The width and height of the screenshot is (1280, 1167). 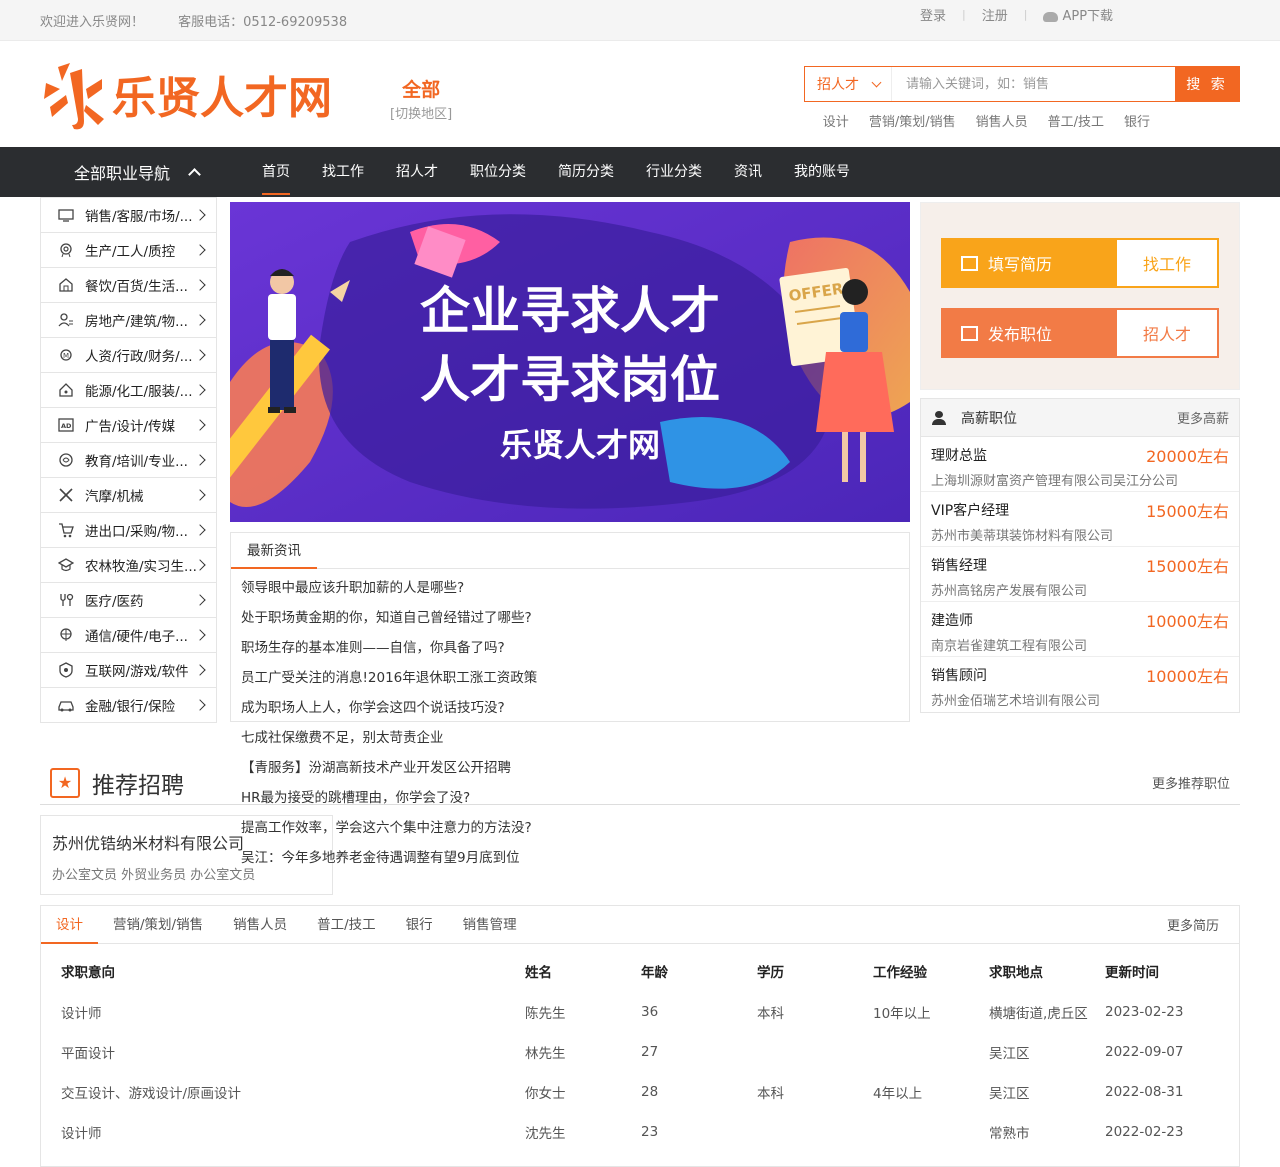 I want to click on nav-item-home: 首页, so click(x=276, y=172).